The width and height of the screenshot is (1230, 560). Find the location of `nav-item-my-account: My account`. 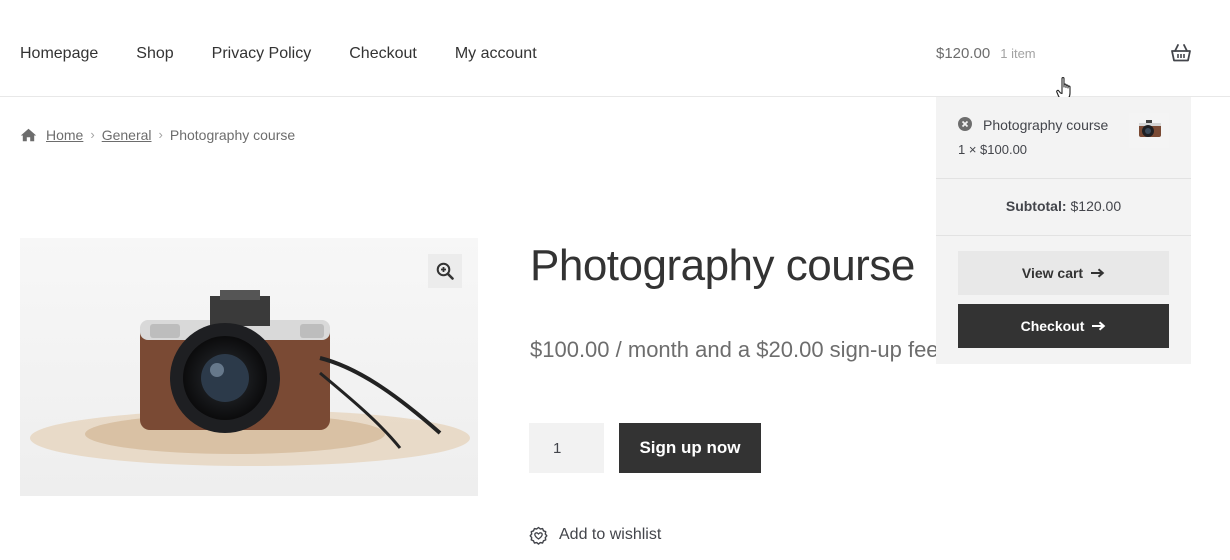

nav-item-my-account: My account is located at coordinates (496, 54).